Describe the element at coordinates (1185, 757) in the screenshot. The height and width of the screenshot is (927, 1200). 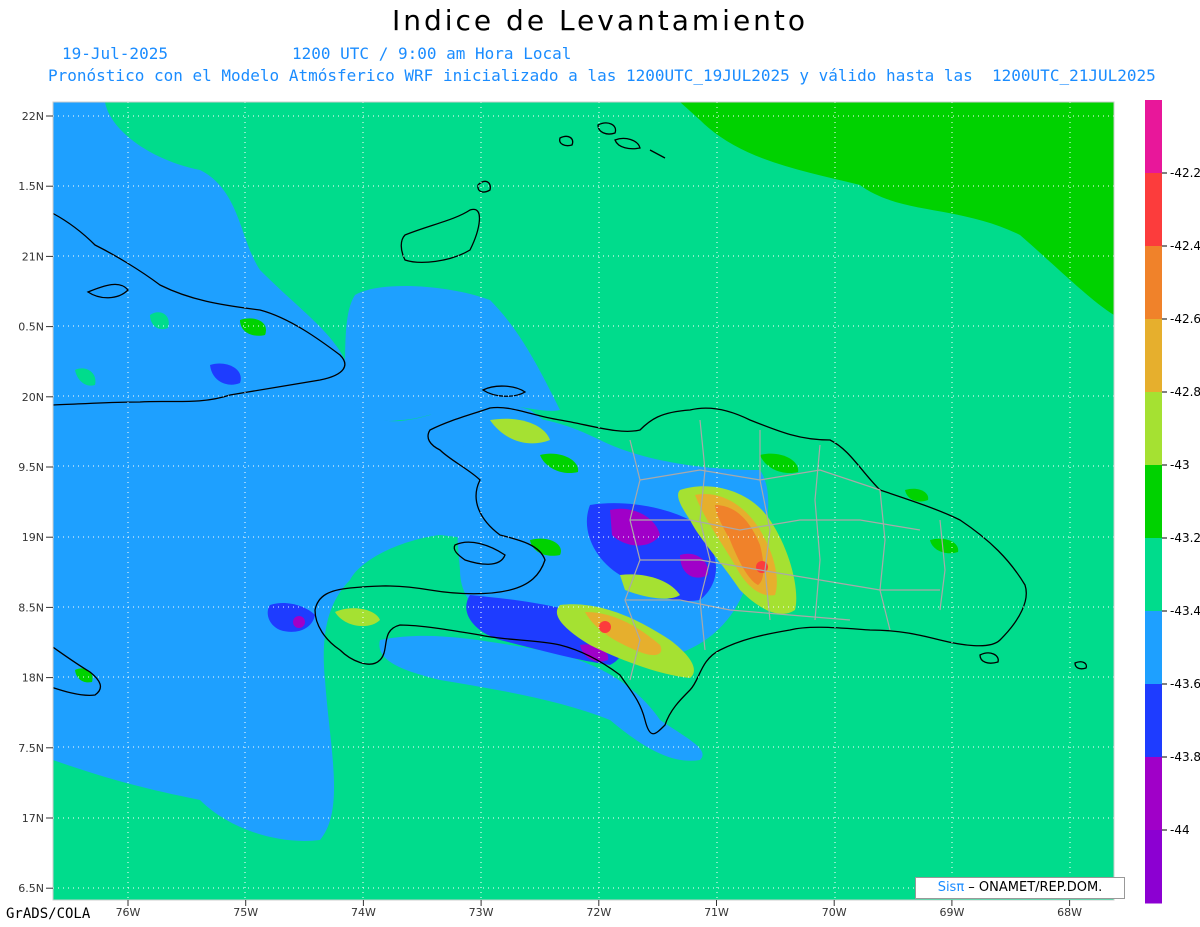
I see `colorbar-label: -43.8` at that location.